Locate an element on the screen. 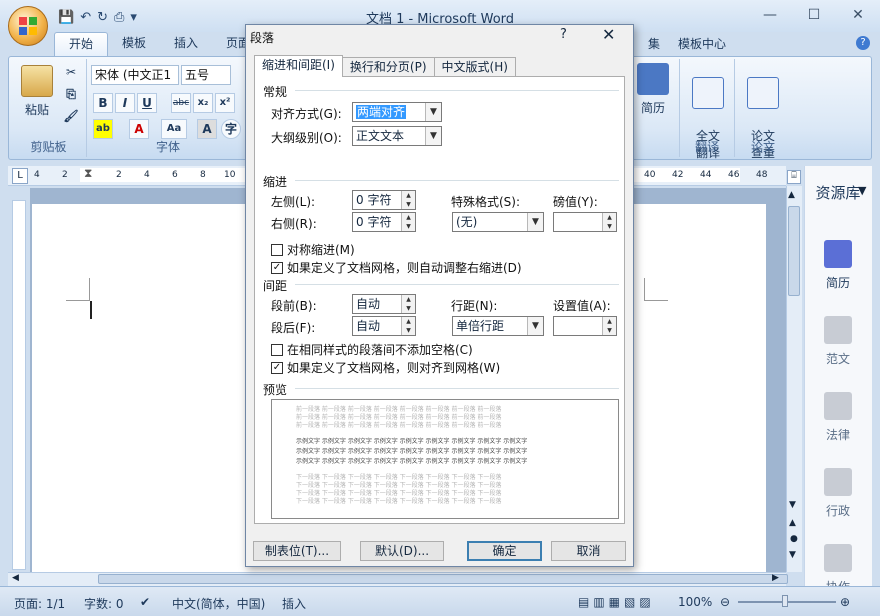 This screenshot has width=880, height=616. font-name-combo: 宋体 (中文正1 is located at coordinates (135, 75).